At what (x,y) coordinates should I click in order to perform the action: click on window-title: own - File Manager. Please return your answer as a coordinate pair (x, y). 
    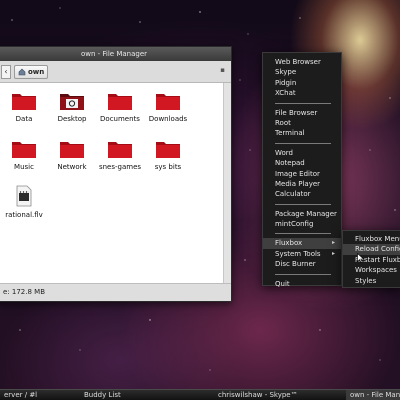
    Looking at the image, I should click on (114, 54).